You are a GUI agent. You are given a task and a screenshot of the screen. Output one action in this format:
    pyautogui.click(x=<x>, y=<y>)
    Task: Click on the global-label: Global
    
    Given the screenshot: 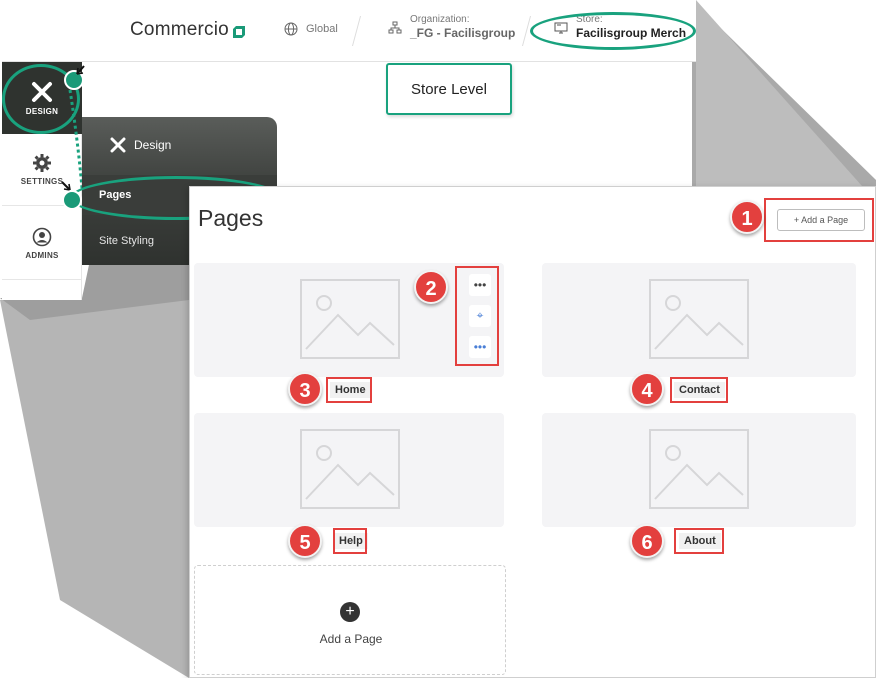 What is the action you would take?
    pyautogui.click(x=322, y=29)
    